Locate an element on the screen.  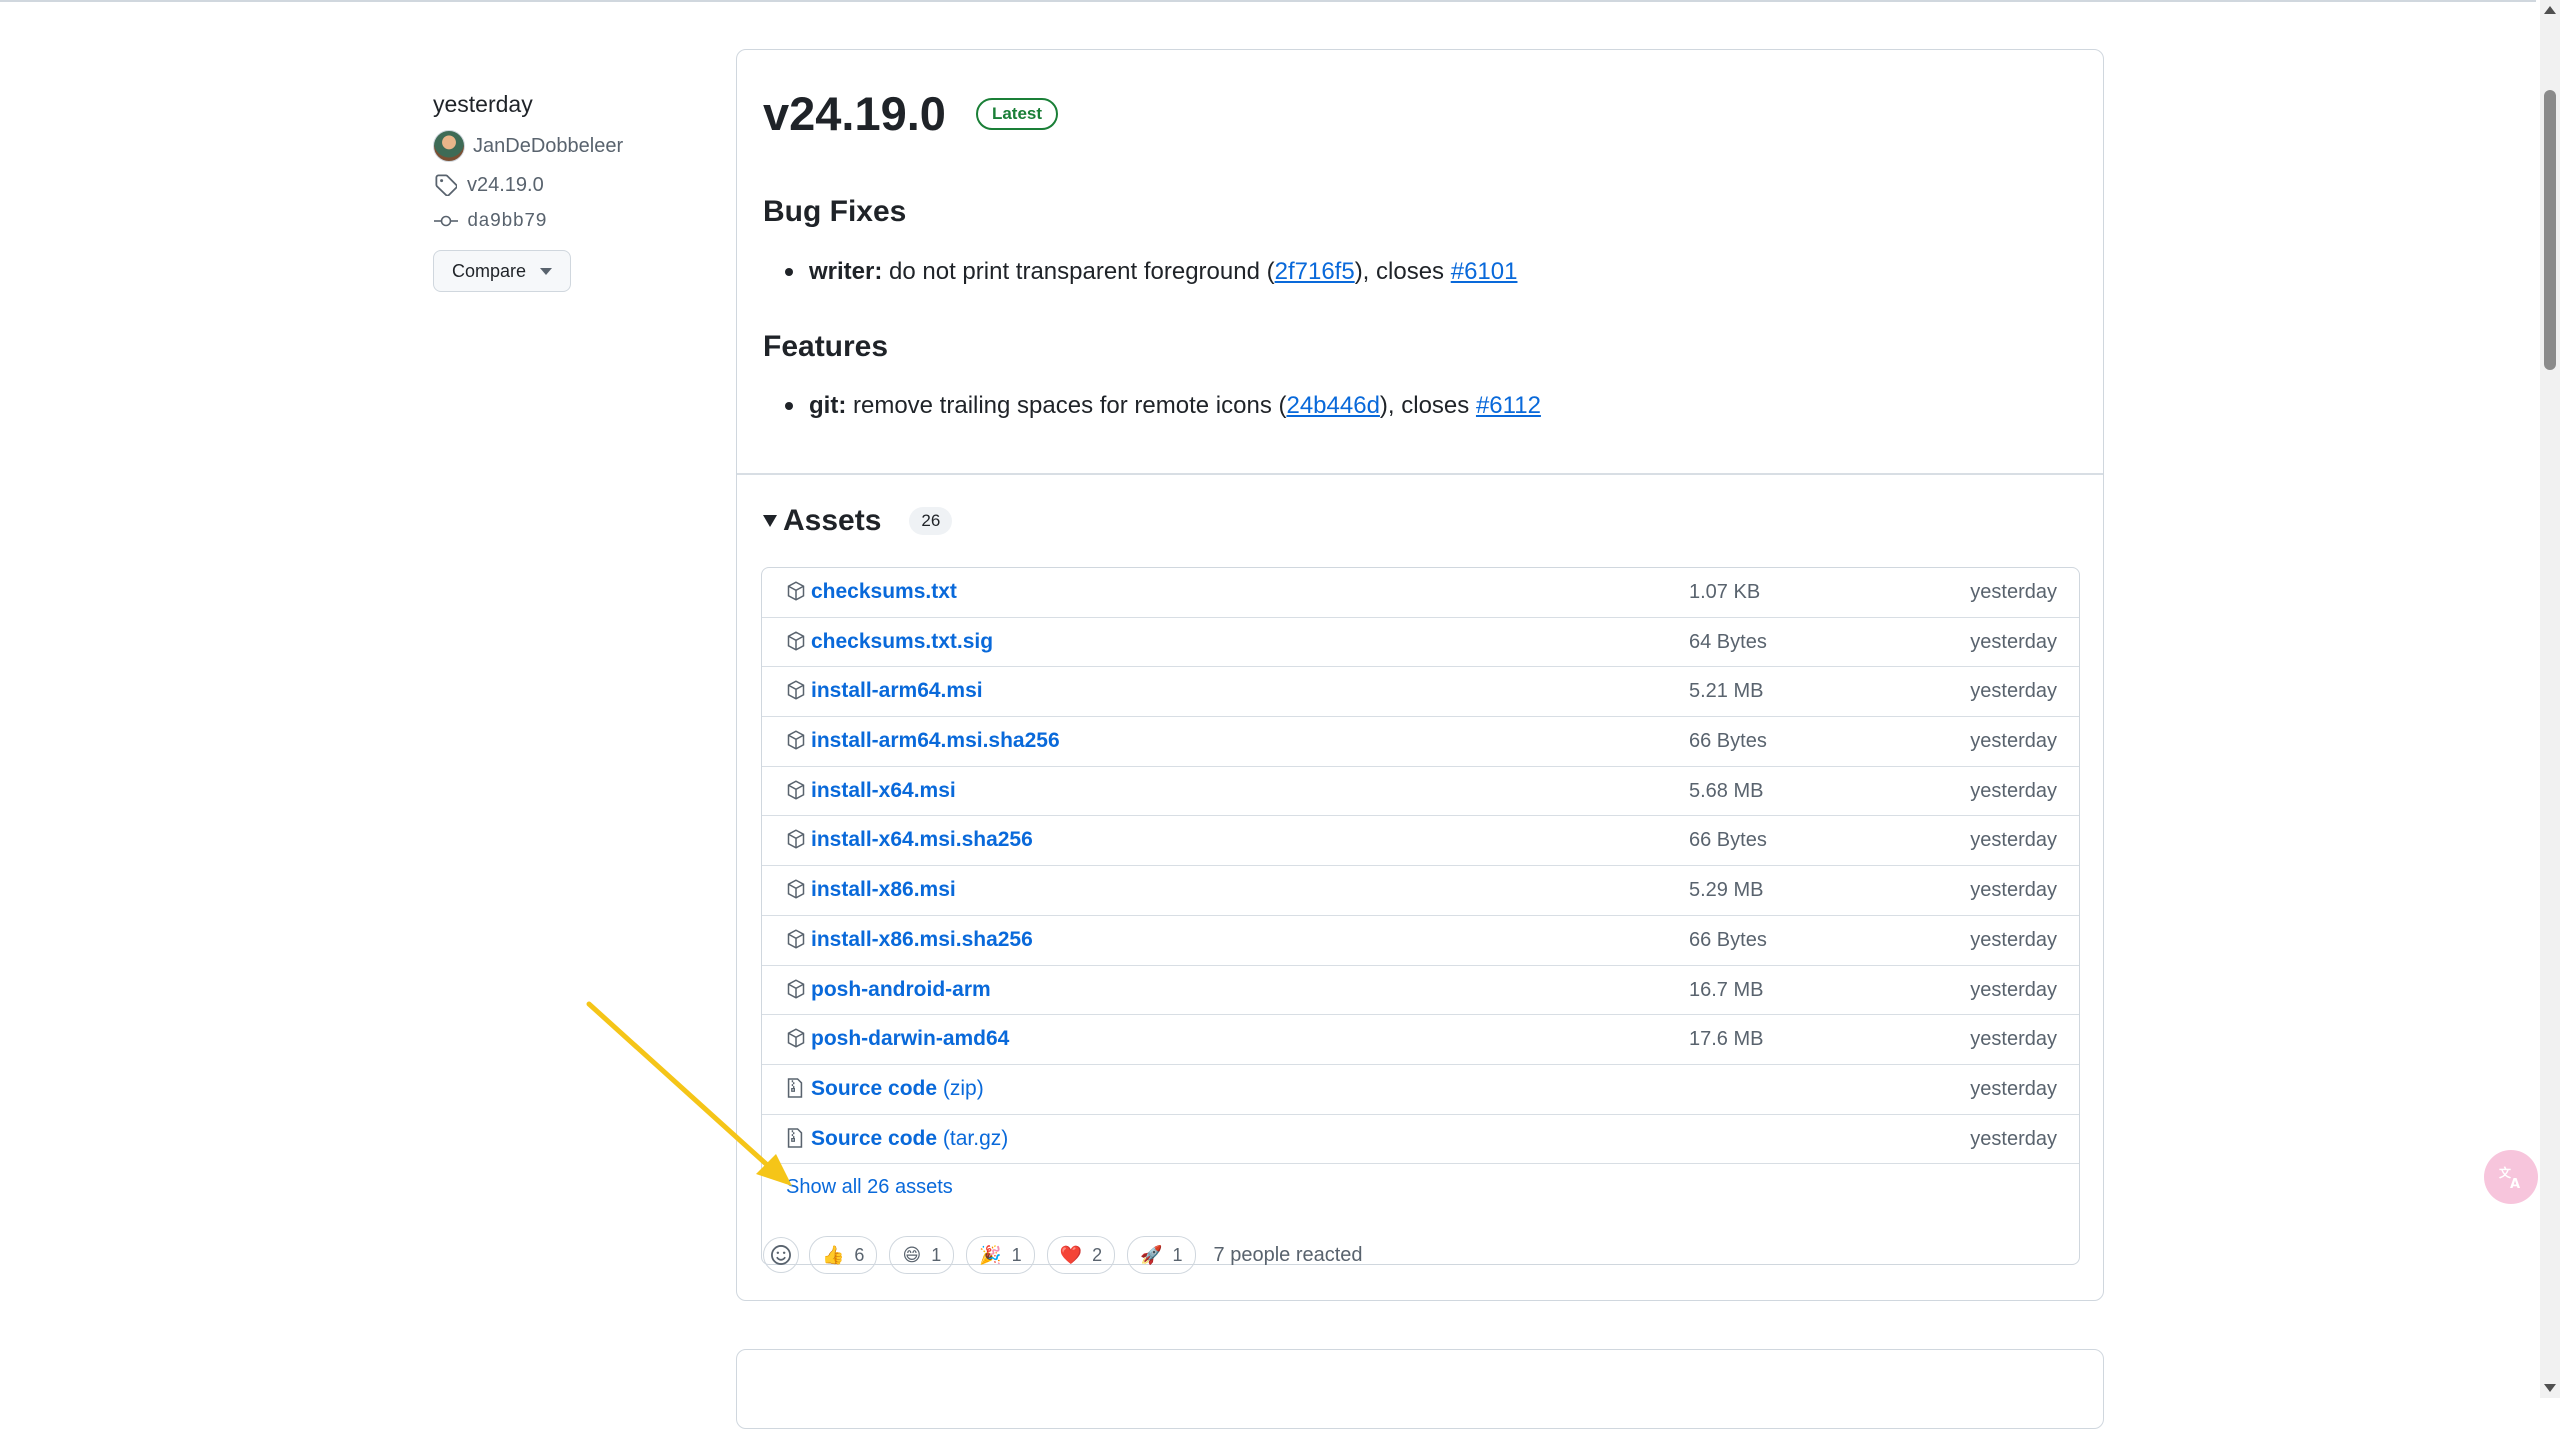
bug-fix-scope: writer: is located at coordinates (846, 271).